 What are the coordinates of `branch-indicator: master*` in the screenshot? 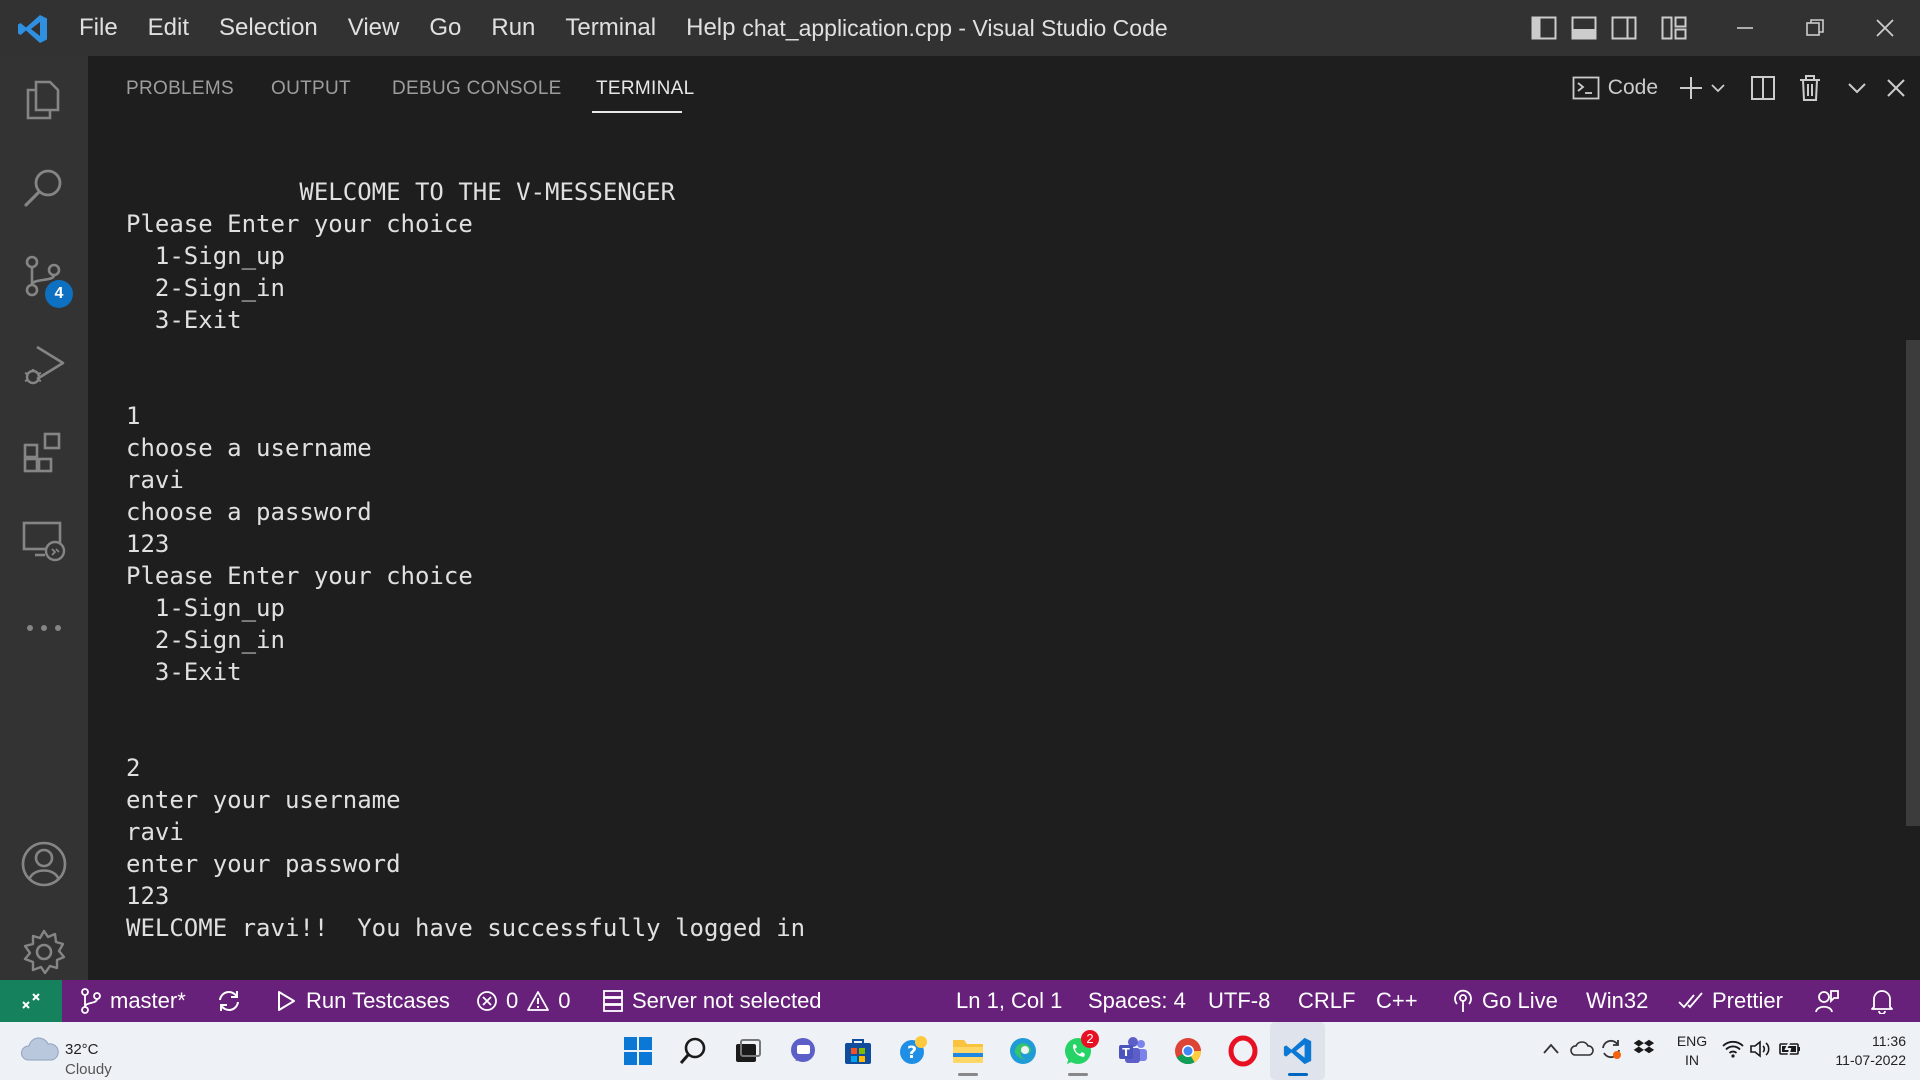 It's located at (133, 1001).